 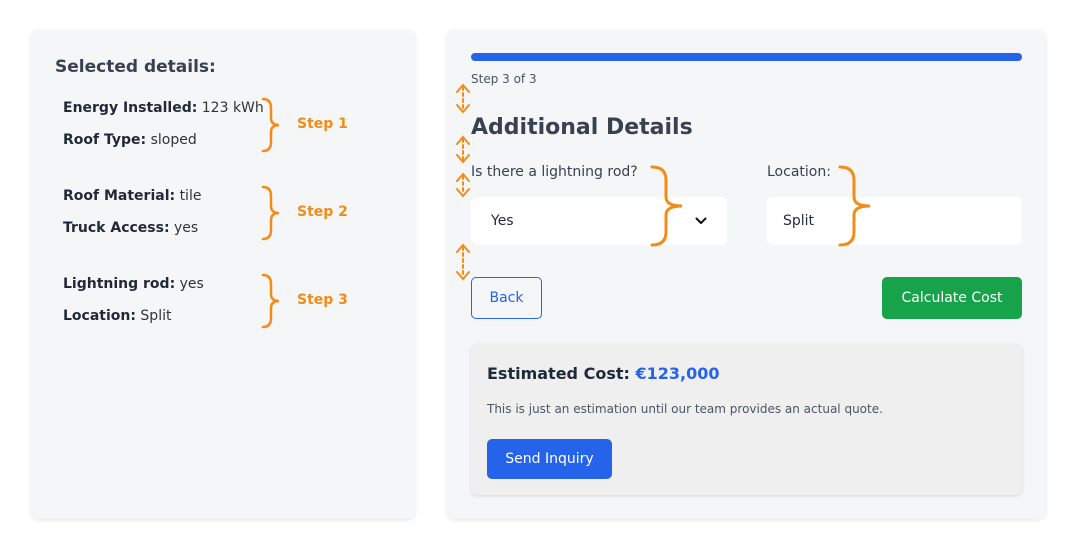 What do you see at coordinates (173, 140) in the screenshot?
I see `detail-value: sloped` at bounding box center [173, 140].